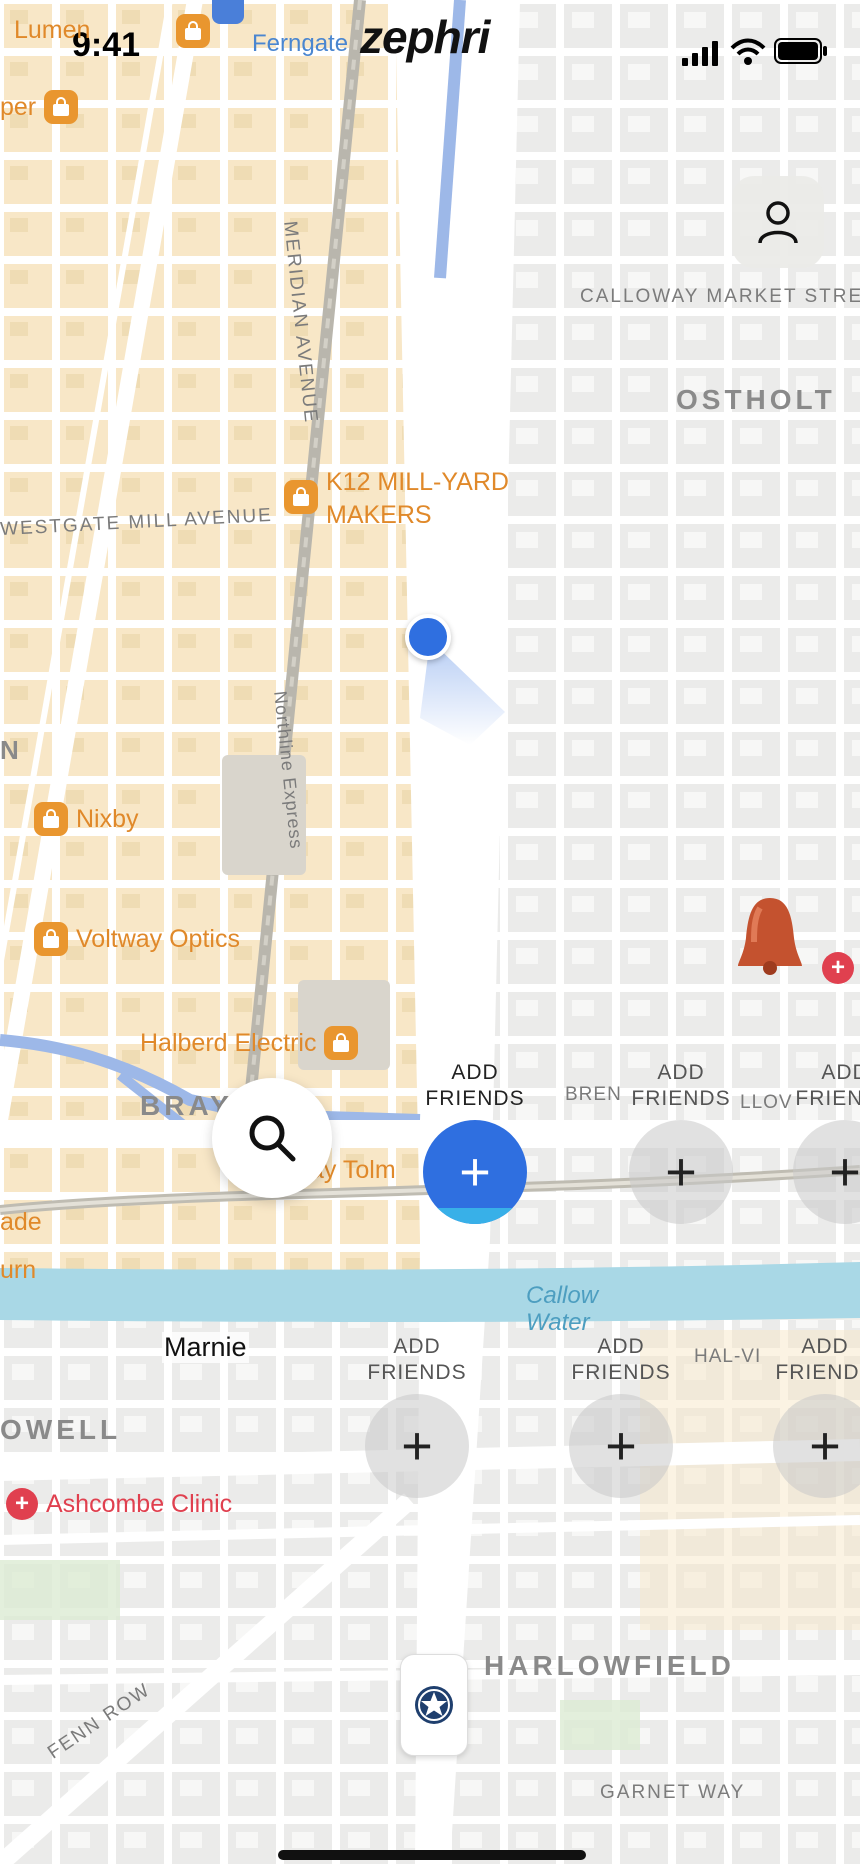 Image resolution: width=860 pixels, height=1864 pixels. I want to click on user-location-dot, so click(428, 637).